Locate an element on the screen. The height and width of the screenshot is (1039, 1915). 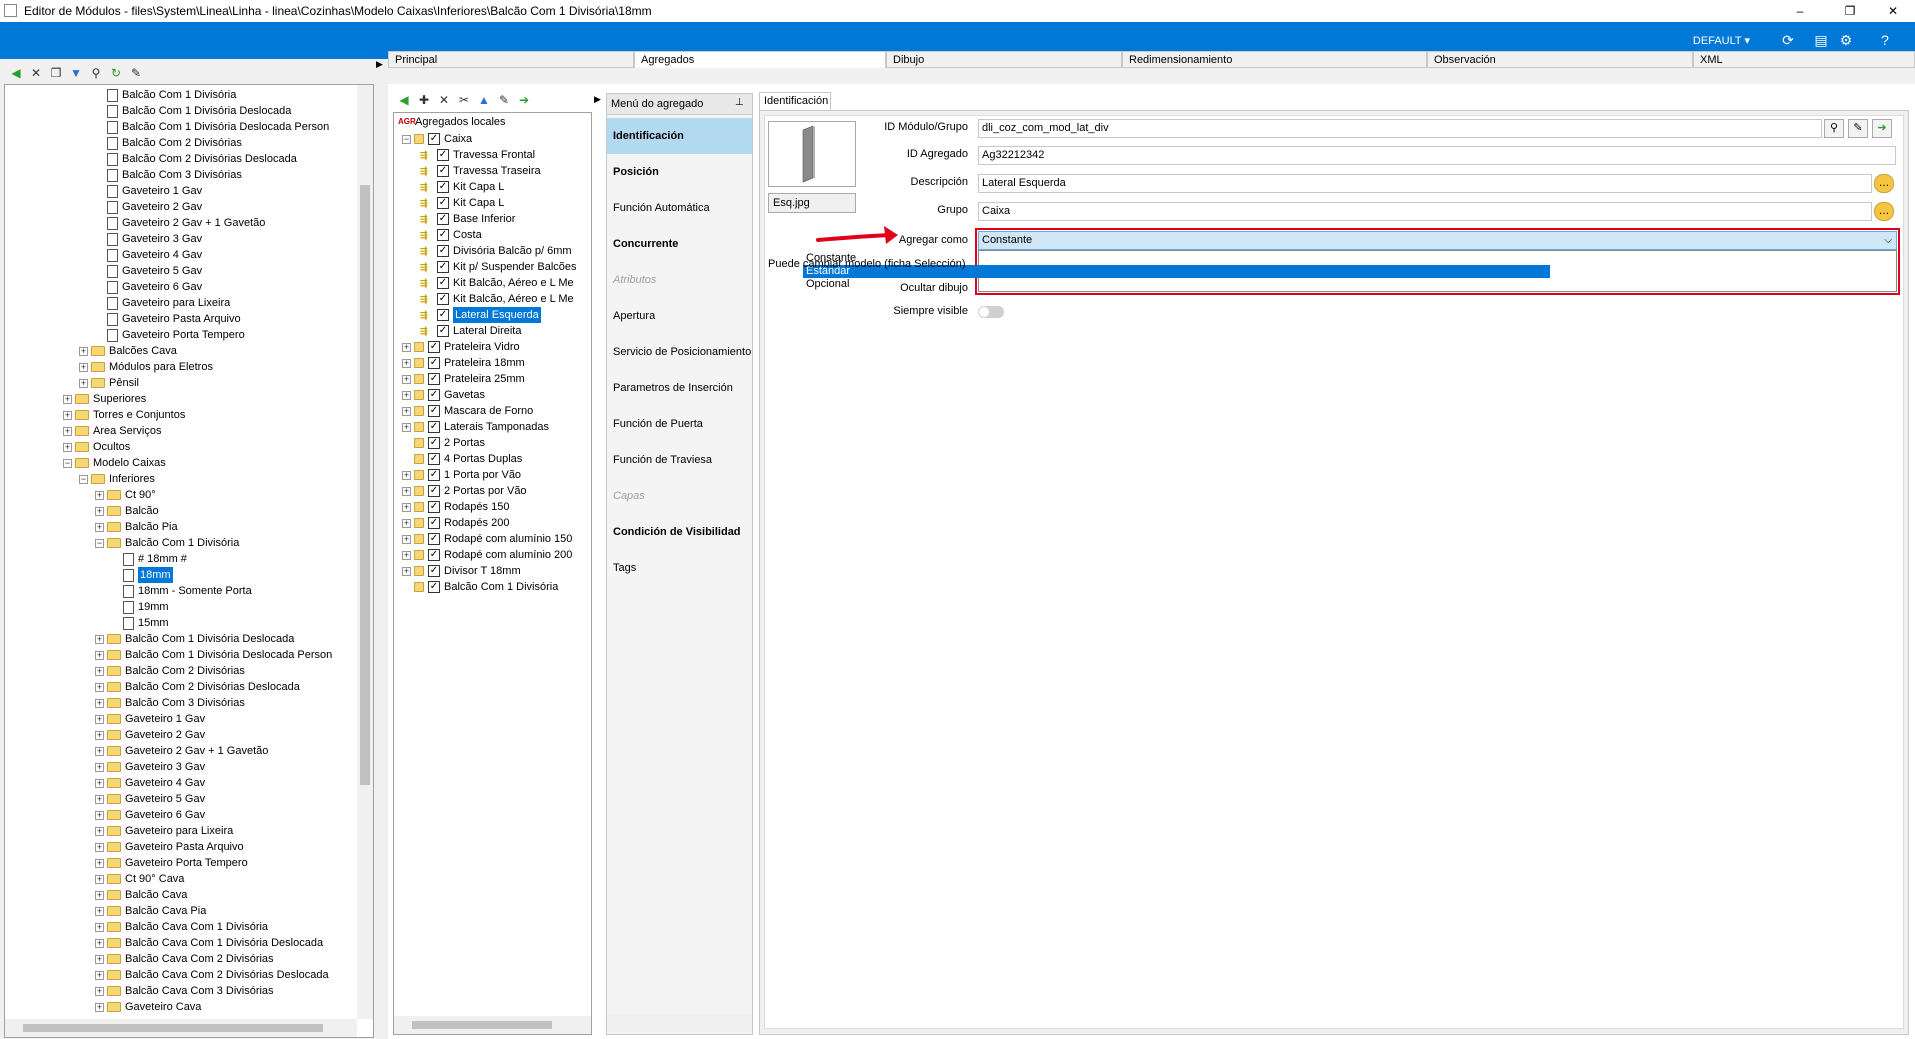
tree-item: Gaveteiro 4 Gav is located at coordinates (148, 255).